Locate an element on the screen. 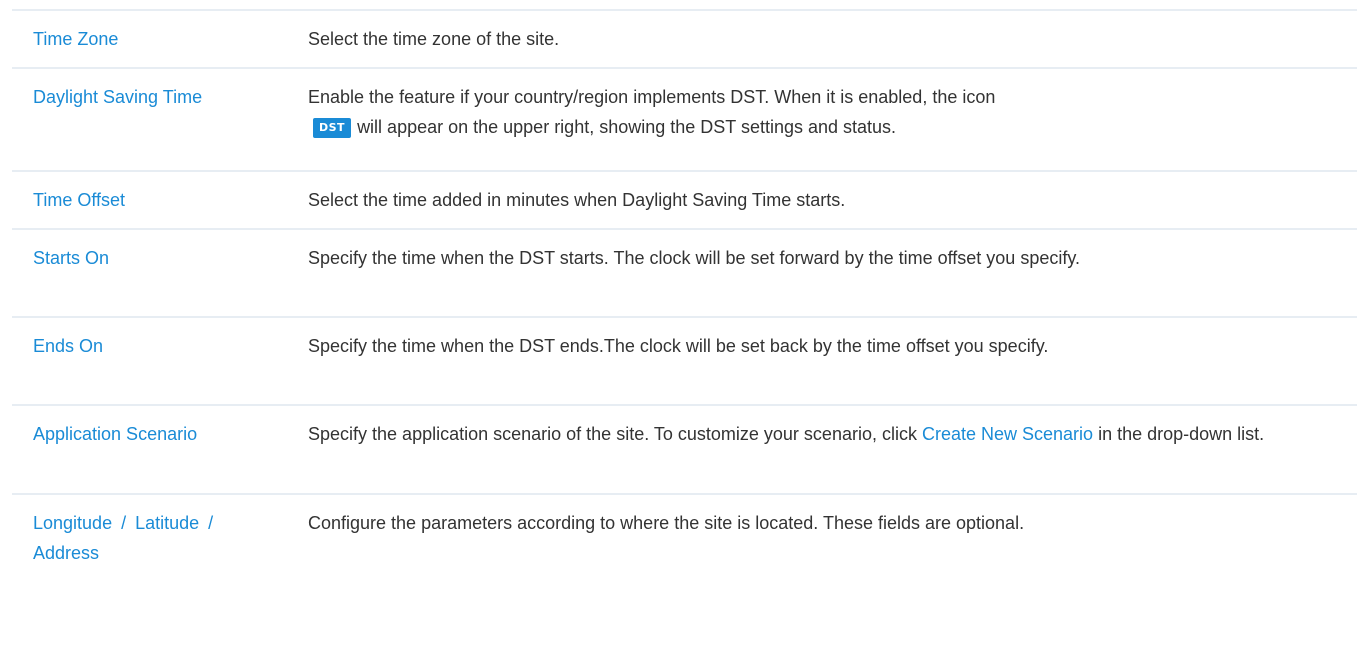  dst-badge-icon: DST is located at coordinates (332, 128).